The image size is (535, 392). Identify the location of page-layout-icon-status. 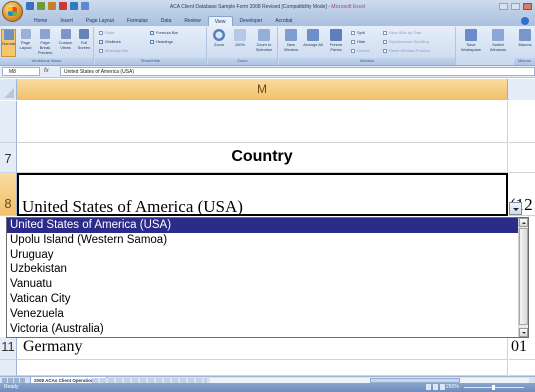
(435, 387).